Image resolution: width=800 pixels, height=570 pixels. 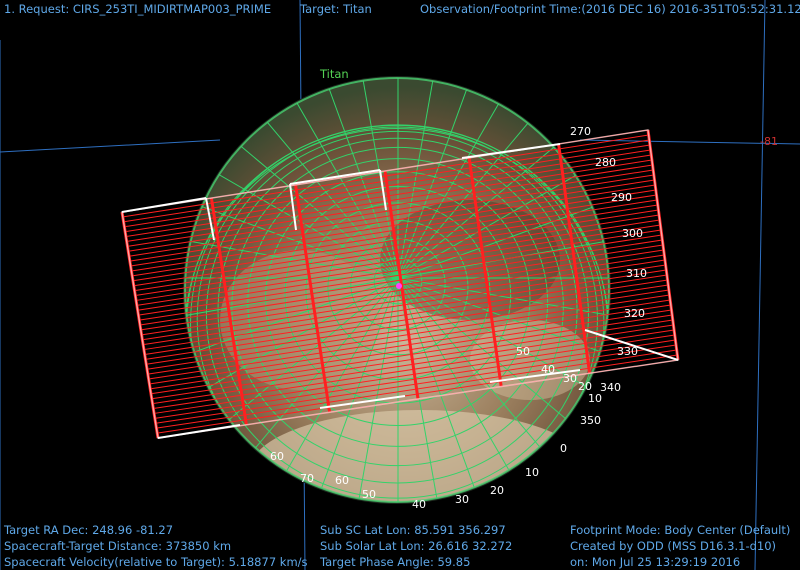 What do you see at coordinates (610, 387) in the screenshot?
I see `longitude-label: 340` at bounding box center [610, 387].